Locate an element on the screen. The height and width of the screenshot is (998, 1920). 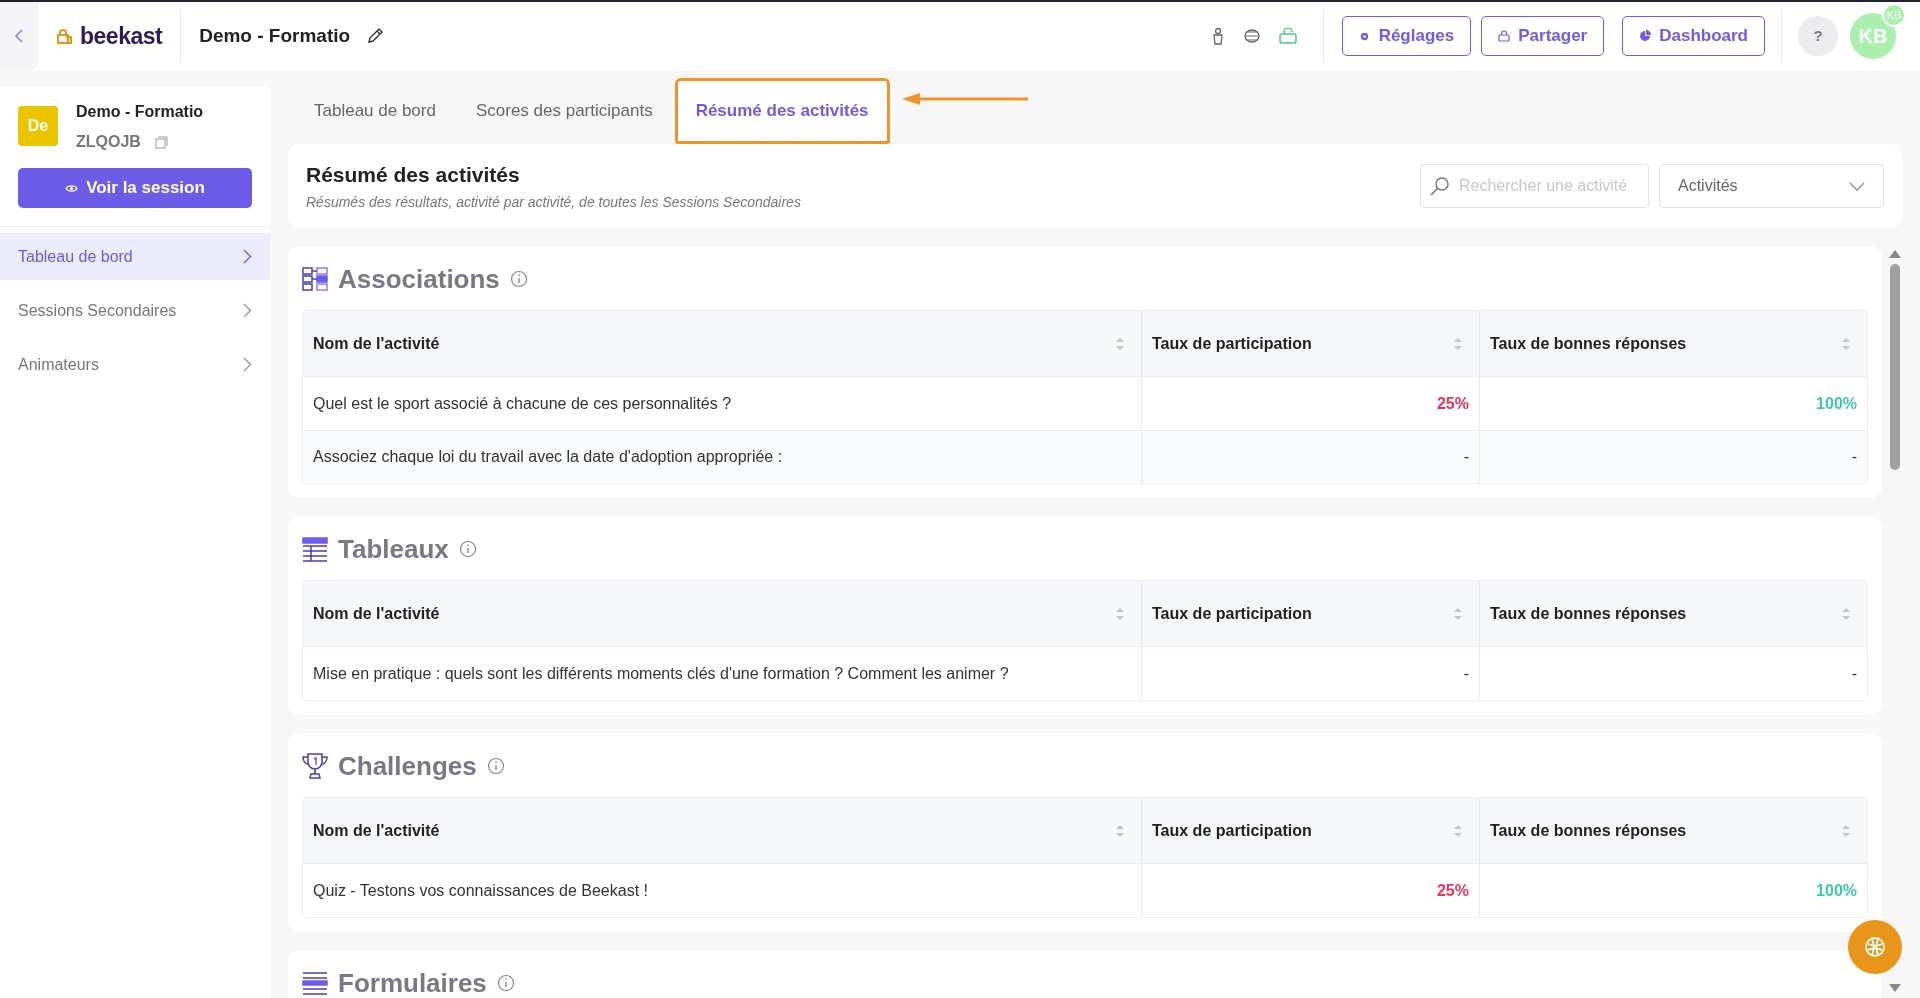
list-lines-icon is located at coordinates (315, 983).